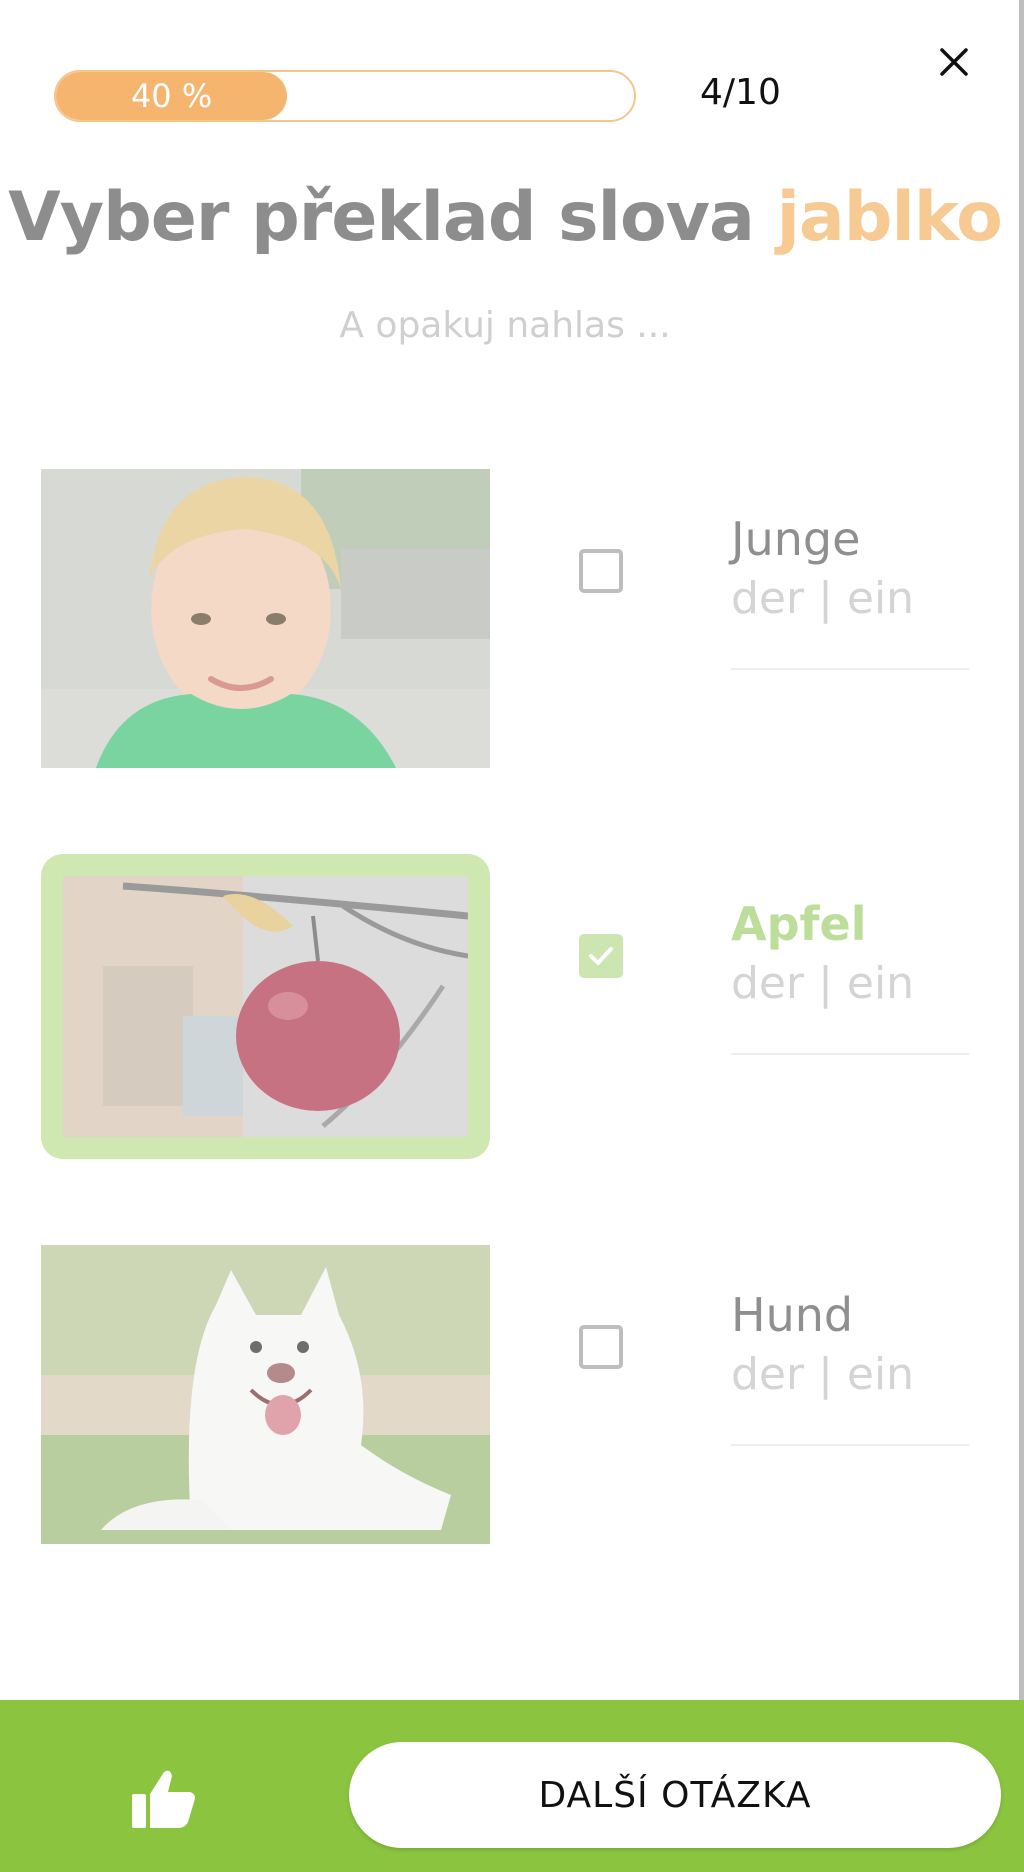  What do you see at coordinates (740, 92) in the screenshot?
I see `question-counter: 4/10` at bounding box center [740, 92].